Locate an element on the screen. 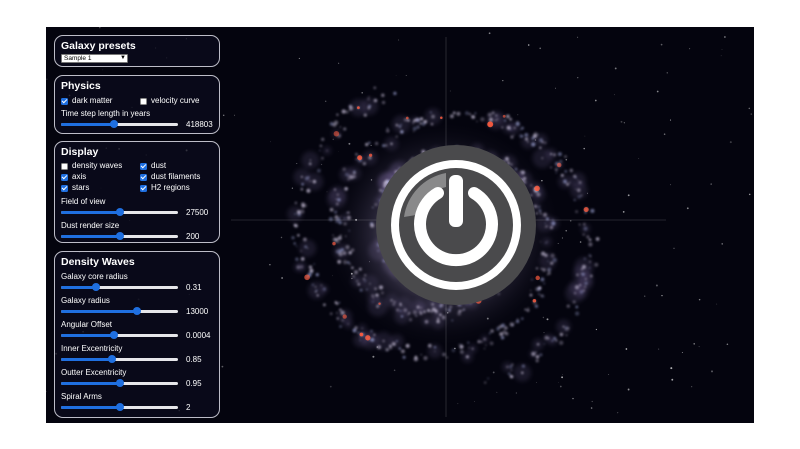 The height and width of the screenshot is (449, 800). dust-render-size-label: Dust render size is located at coordinates (90, 225).